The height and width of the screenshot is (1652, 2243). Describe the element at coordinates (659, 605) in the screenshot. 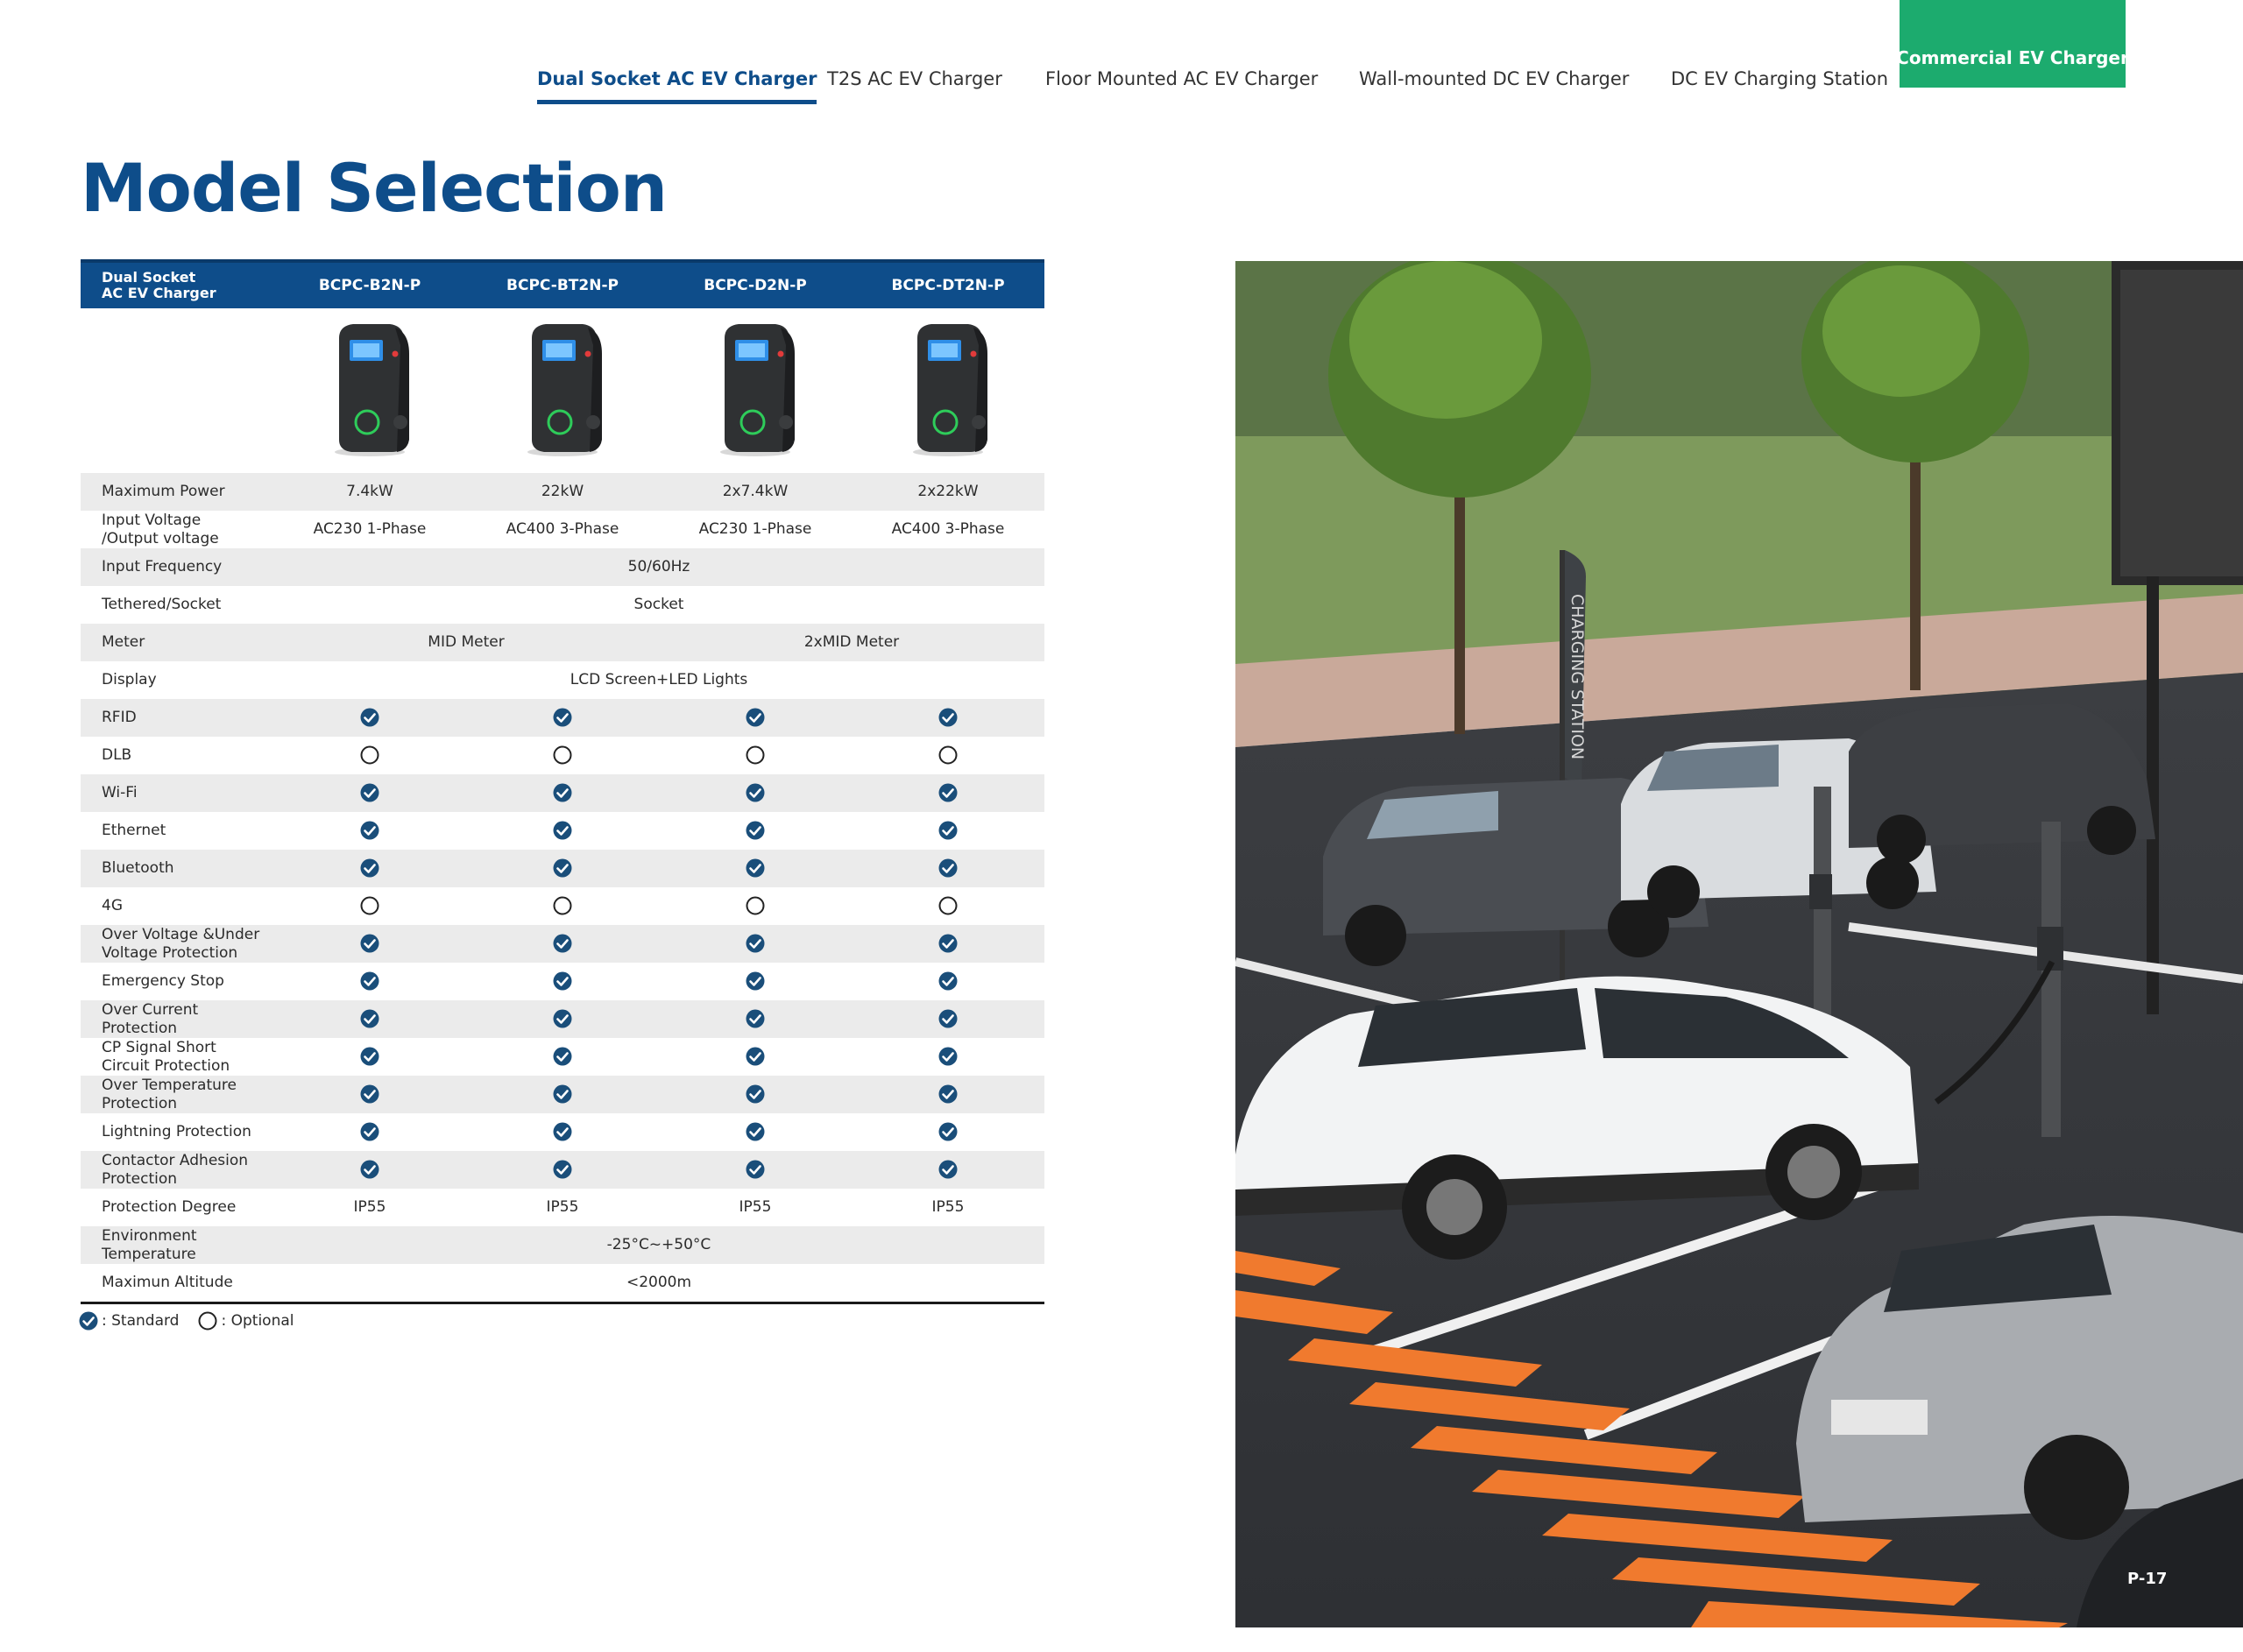

I see `spec-value: Socket` at that location.